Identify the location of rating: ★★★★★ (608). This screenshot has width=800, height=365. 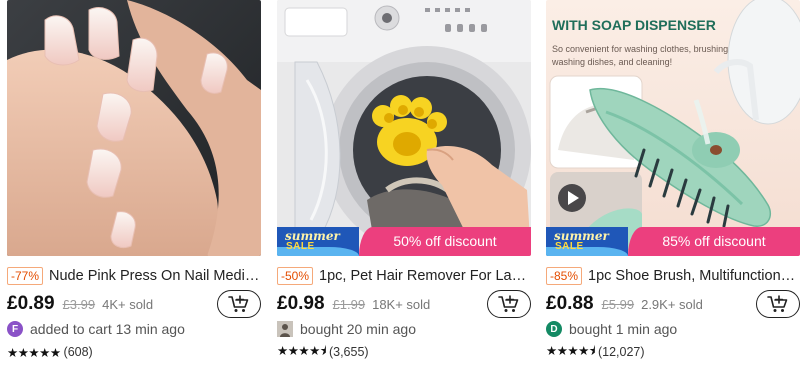
(50, 352).